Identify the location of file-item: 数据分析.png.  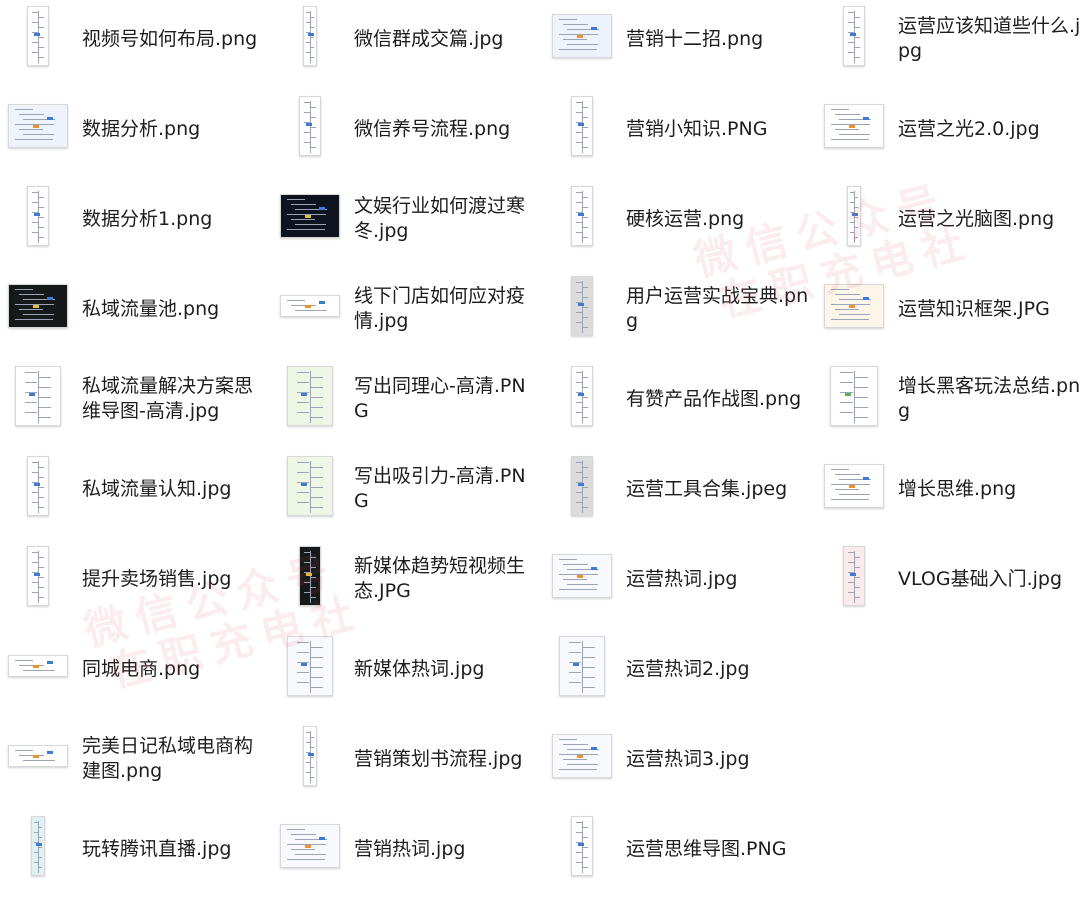
(135, 134).